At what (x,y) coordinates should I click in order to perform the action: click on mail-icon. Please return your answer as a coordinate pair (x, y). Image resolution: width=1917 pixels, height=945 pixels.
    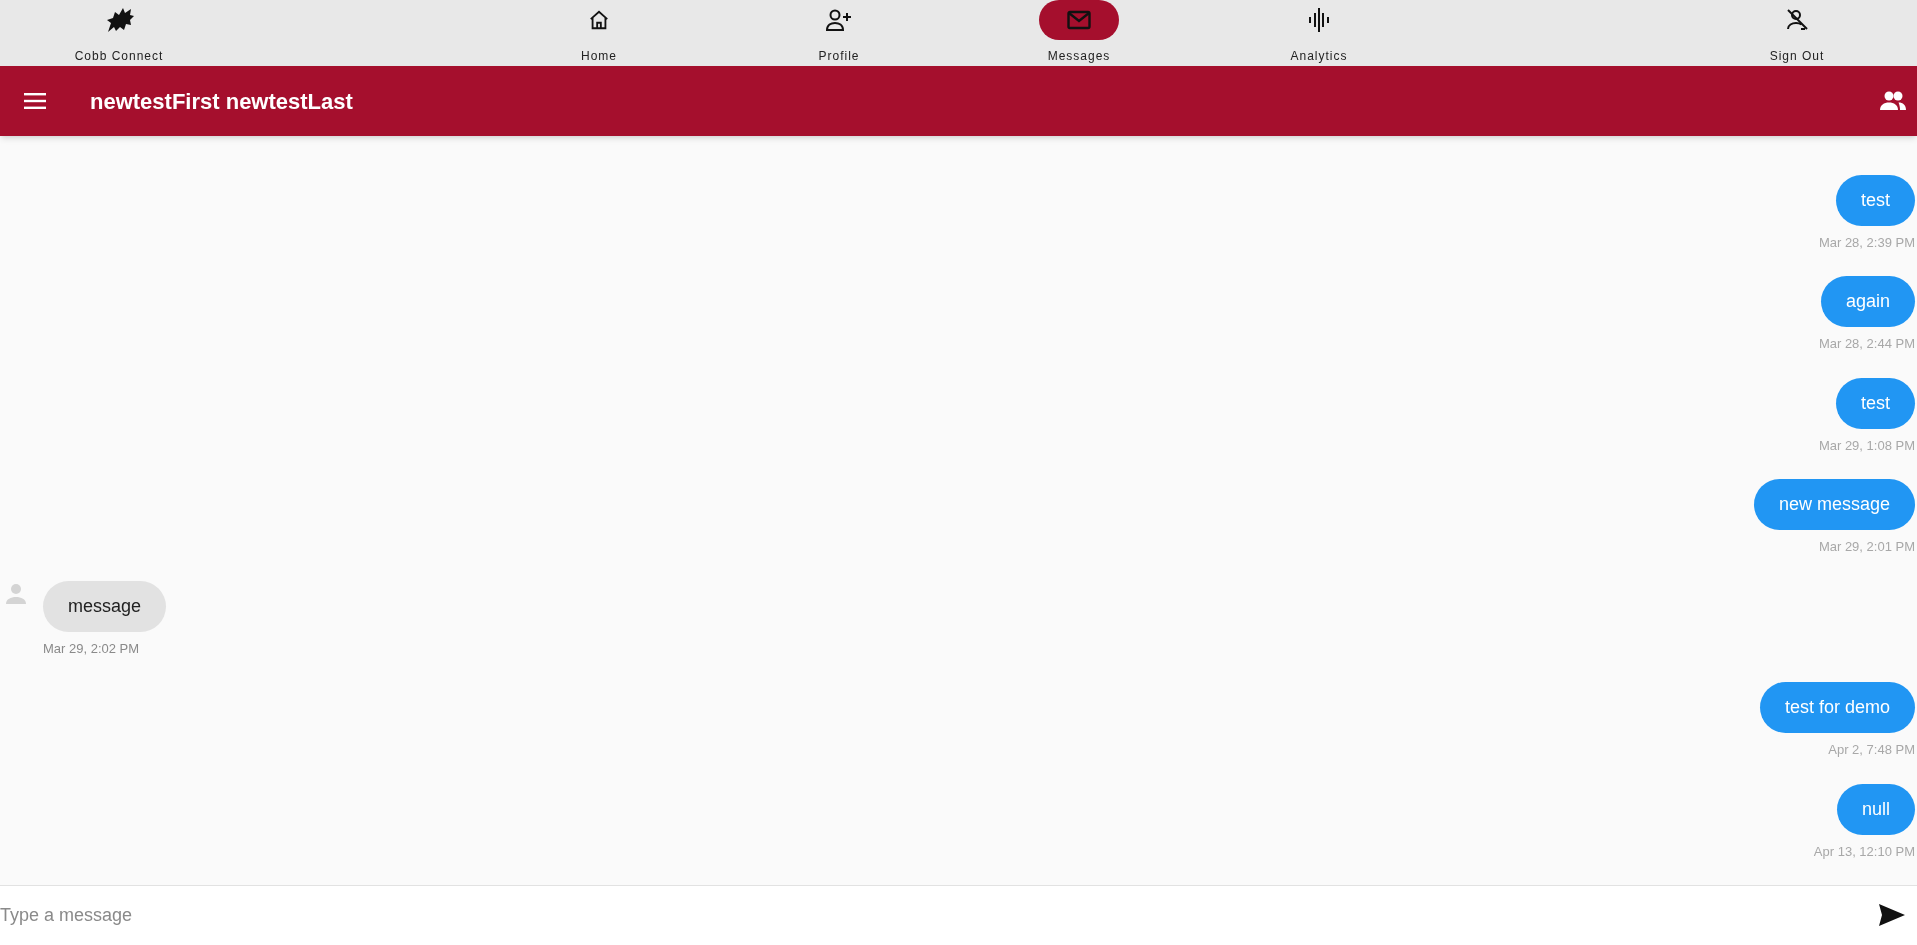
    Looking at the image, I should click on (1079, 20).